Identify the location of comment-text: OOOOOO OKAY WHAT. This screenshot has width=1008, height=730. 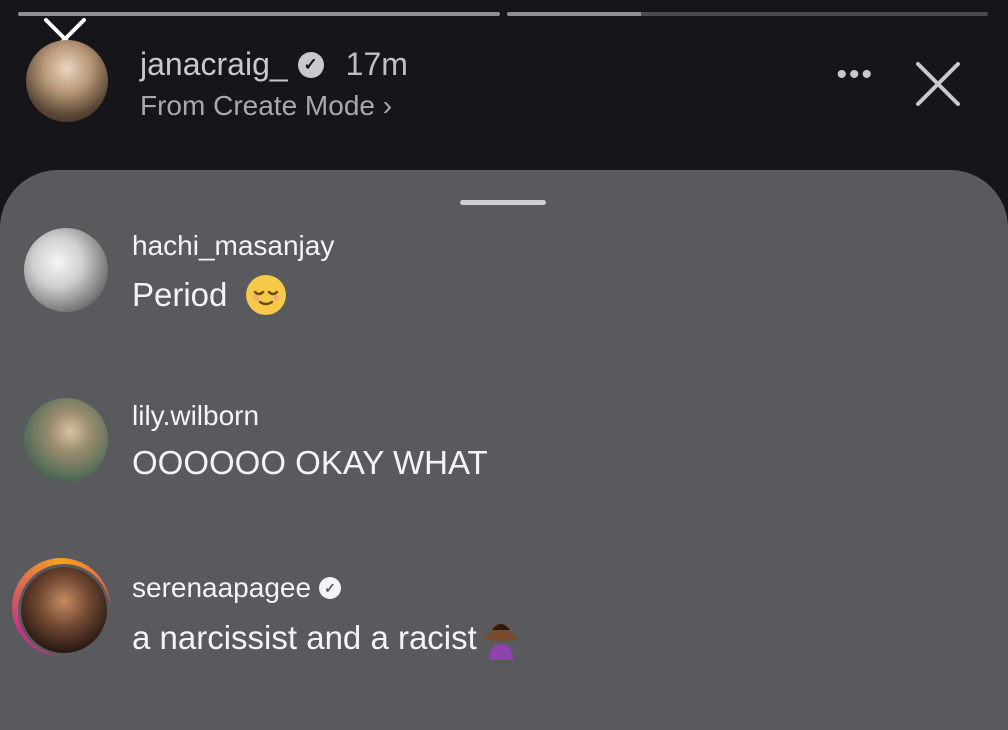
(310, 462).